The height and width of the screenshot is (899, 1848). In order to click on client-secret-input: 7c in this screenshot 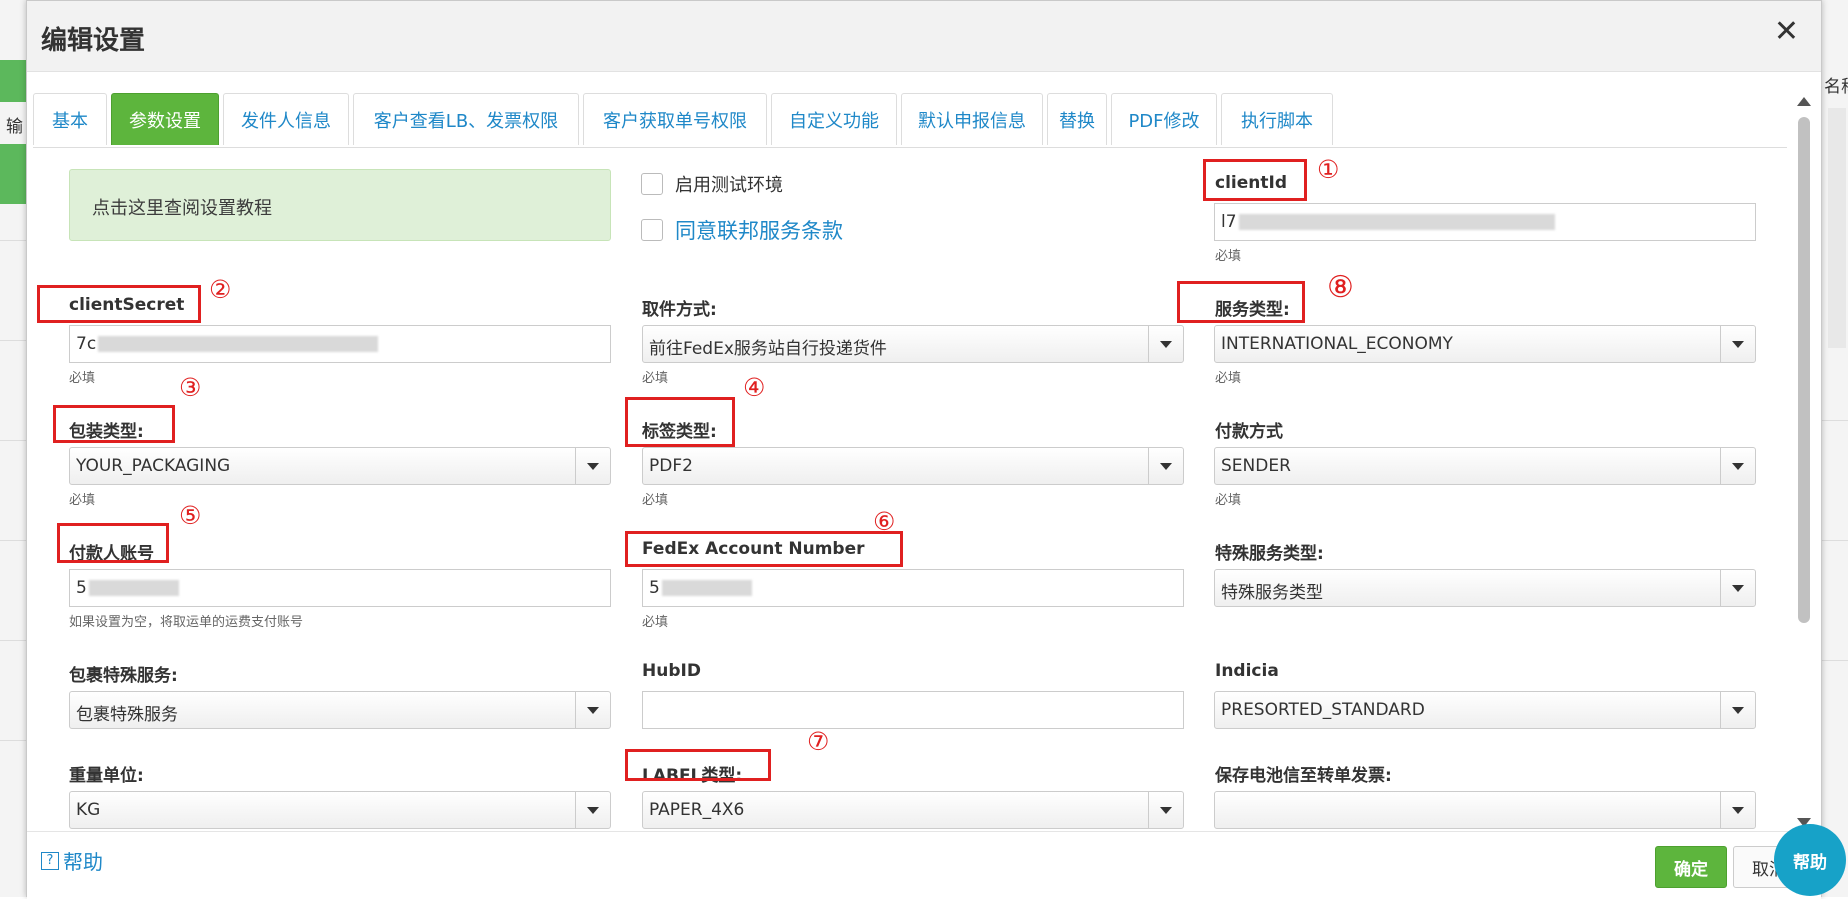, I will do `click(340, 344)`.